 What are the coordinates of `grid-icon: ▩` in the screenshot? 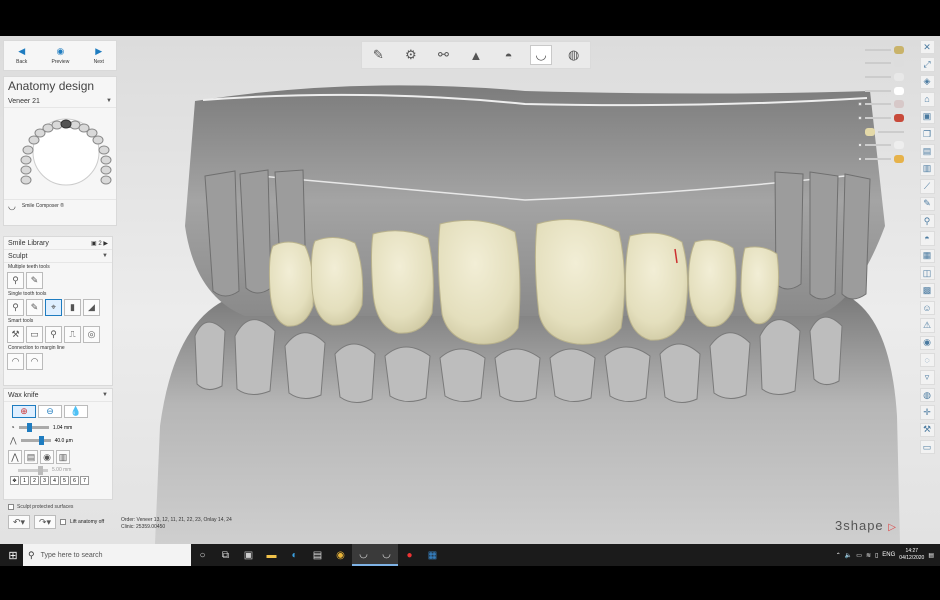 It's located at (927, 290).